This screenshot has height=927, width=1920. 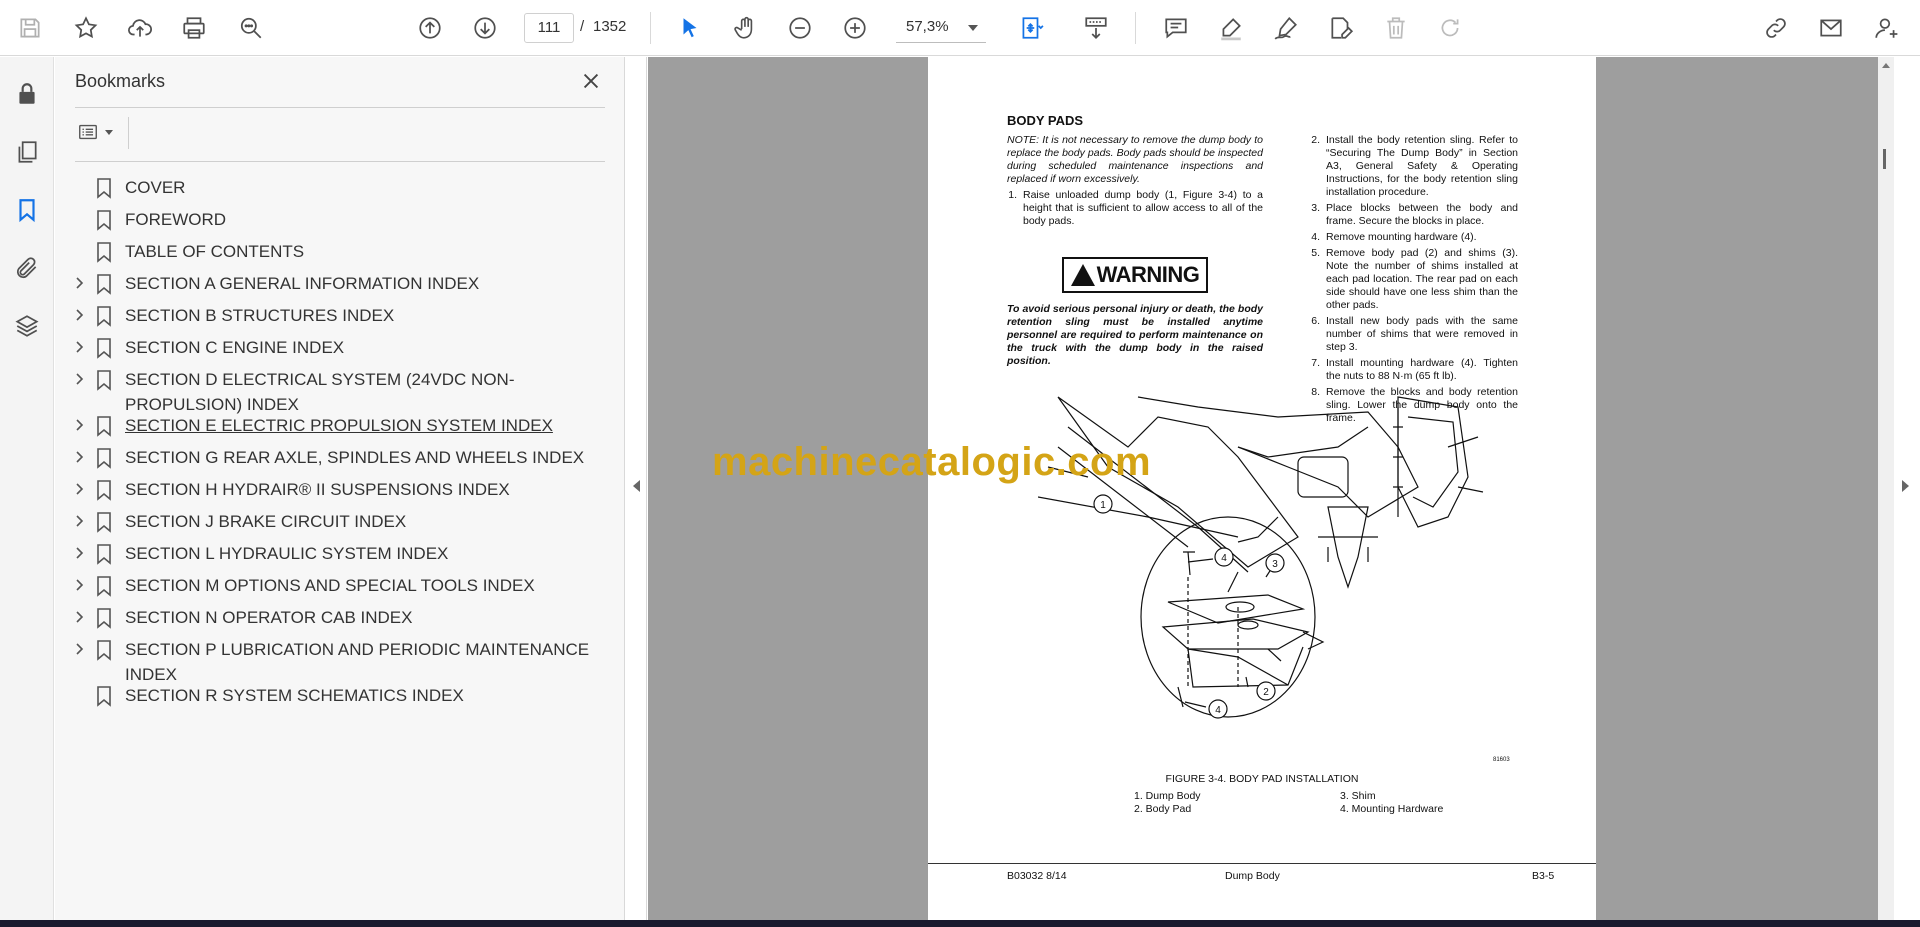 What do you see at coordinates (30, 28) in the screenshot?
I see `save-icon` at bounding box center [30, 28].